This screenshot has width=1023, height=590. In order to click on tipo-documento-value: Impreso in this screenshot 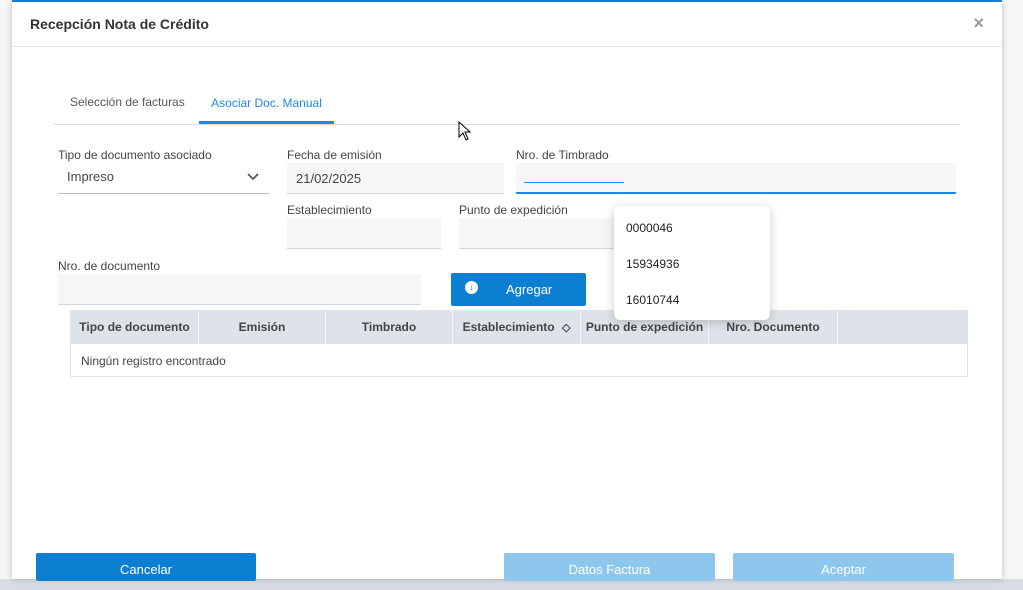, I will do `click(90, 176)`.